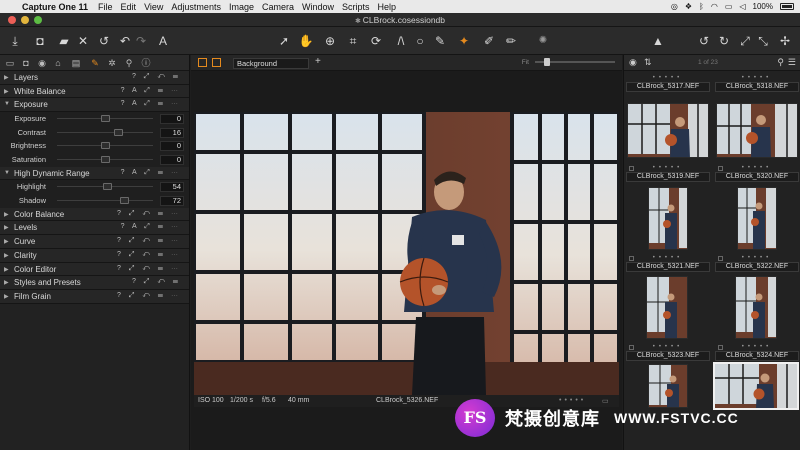  What do you see at coordinates (757, 263) in the screenshot?
I see `browser-item: ••••• CLBrock_5322.NEF` at bounding box center [757, 263].